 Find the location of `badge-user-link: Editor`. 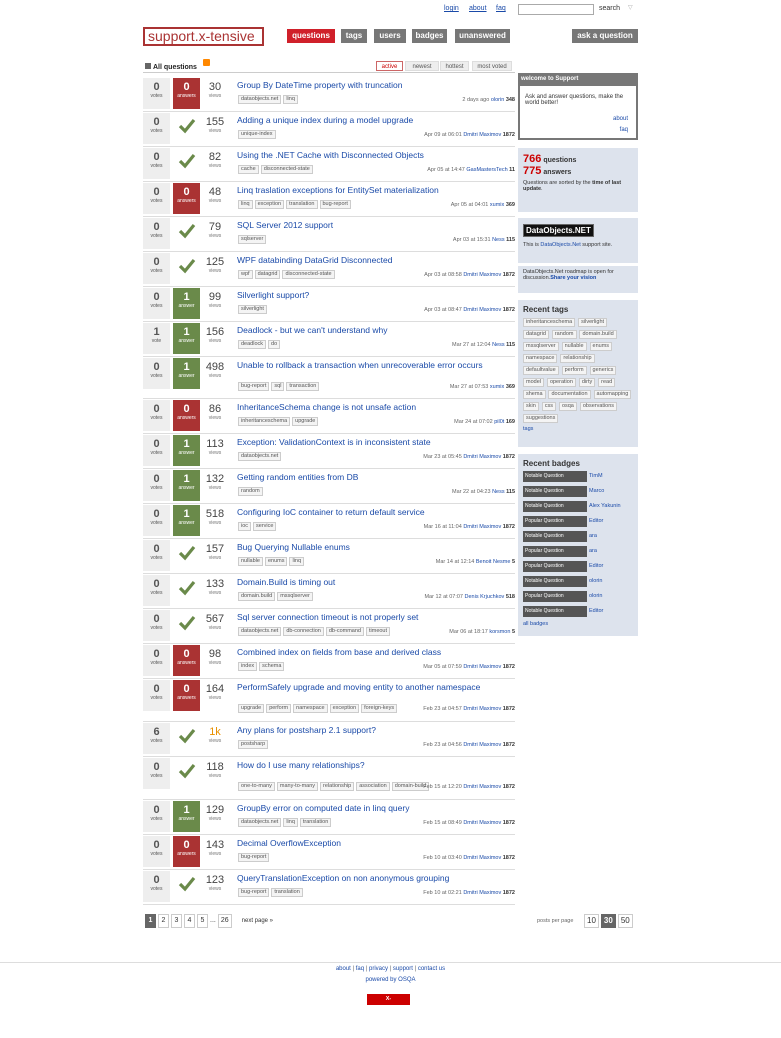

badge-user-link: Editor is located at coordinates (596, 611).